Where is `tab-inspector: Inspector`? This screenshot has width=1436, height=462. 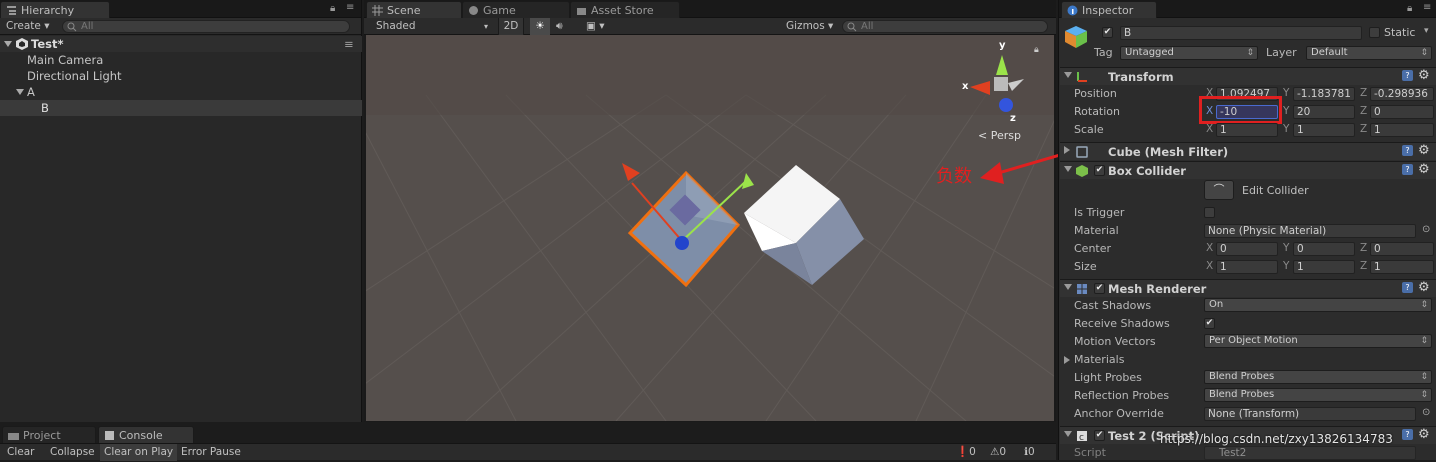
tab-inspector: Inspector is located at coordinates (1109, 9).